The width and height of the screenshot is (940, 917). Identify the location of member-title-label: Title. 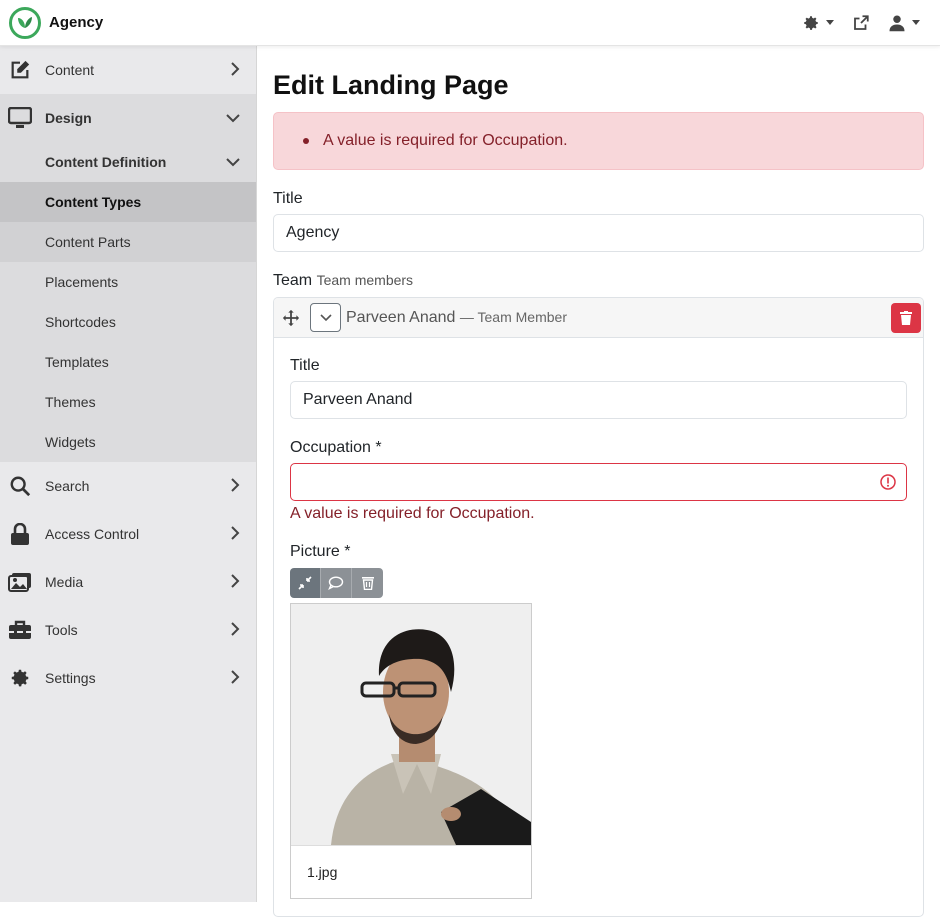
(305, 365).